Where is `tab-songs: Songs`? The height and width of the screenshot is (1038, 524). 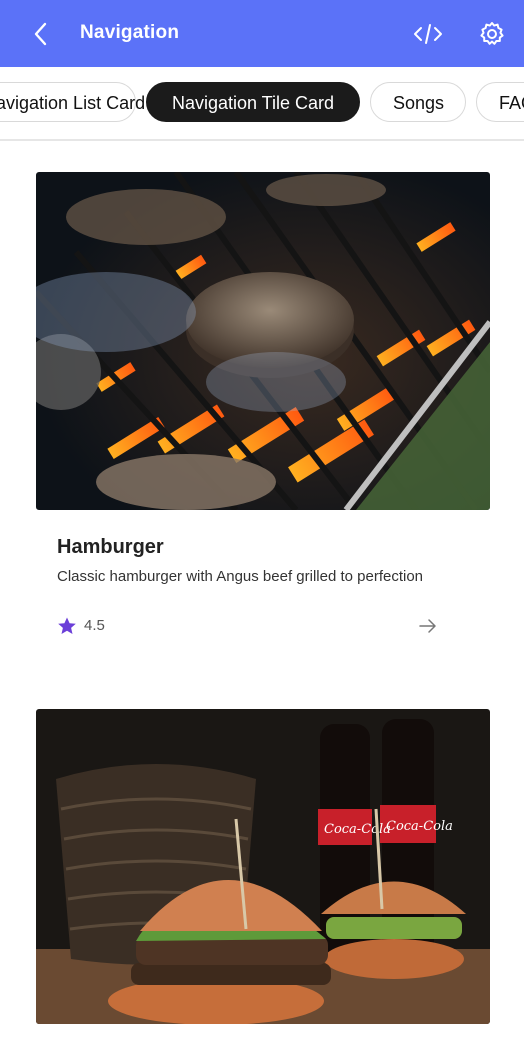 tab-songs: Songs is located at coordinates (418, 102).